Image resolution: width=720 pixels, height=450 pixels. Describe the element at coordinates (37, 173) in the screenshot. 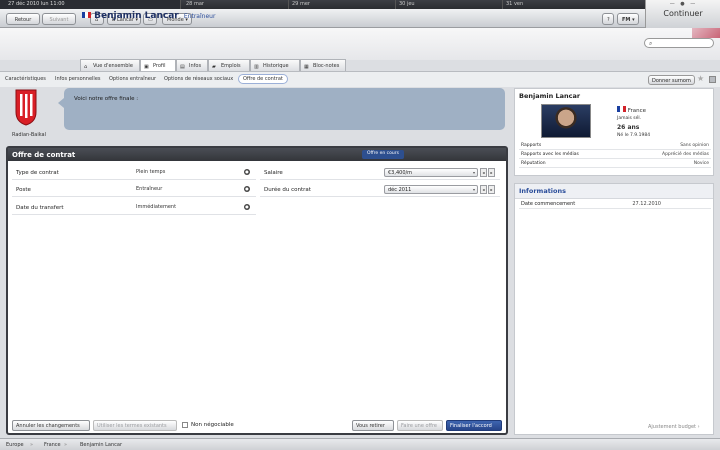

I see `row-label: Type de contrat` at that location.